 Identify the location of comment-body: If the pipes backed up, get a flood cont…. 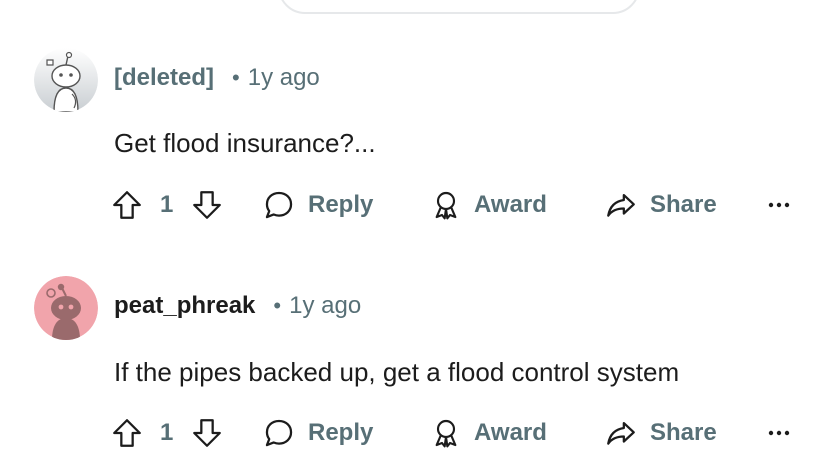
(397, 372).